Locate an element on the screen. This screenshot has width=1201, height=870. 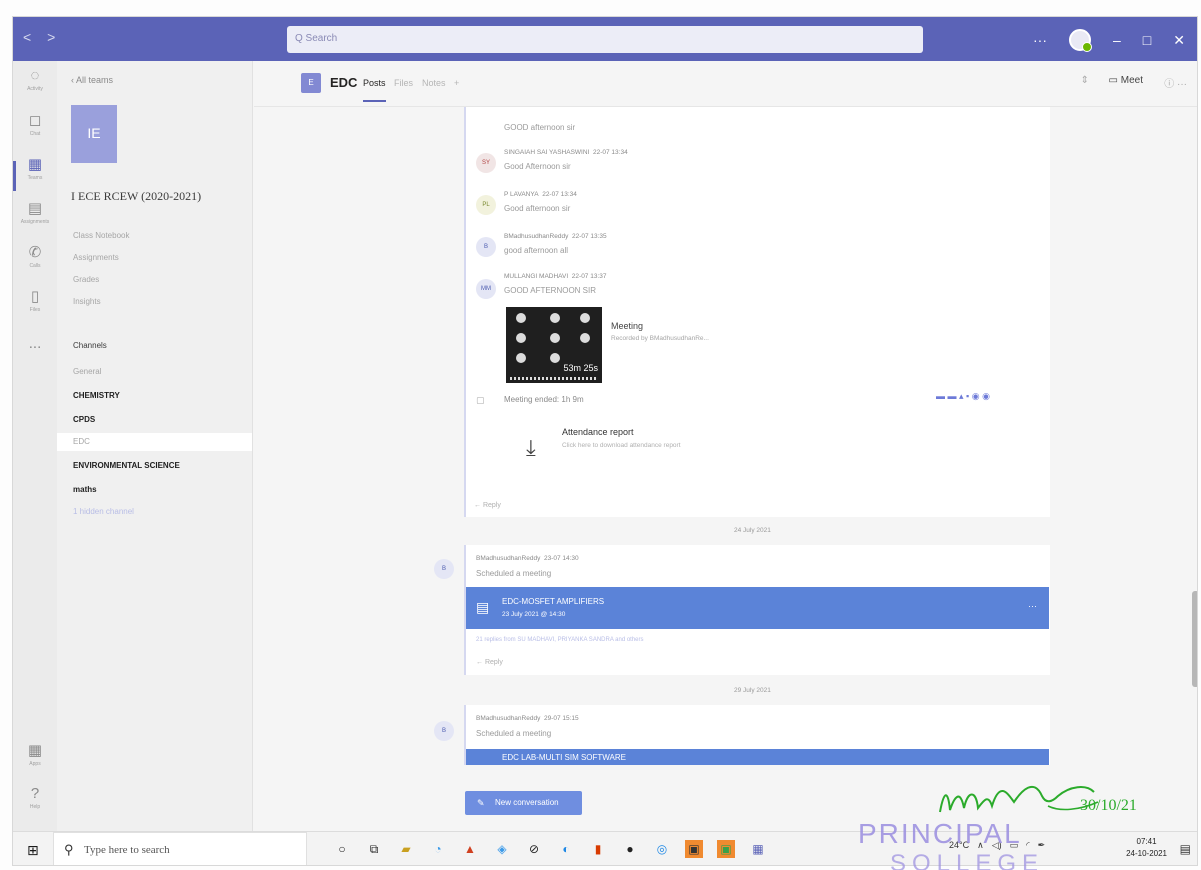
message-author: P LAVANYA 22-07 13:34 is located at coordinates (540, 194).